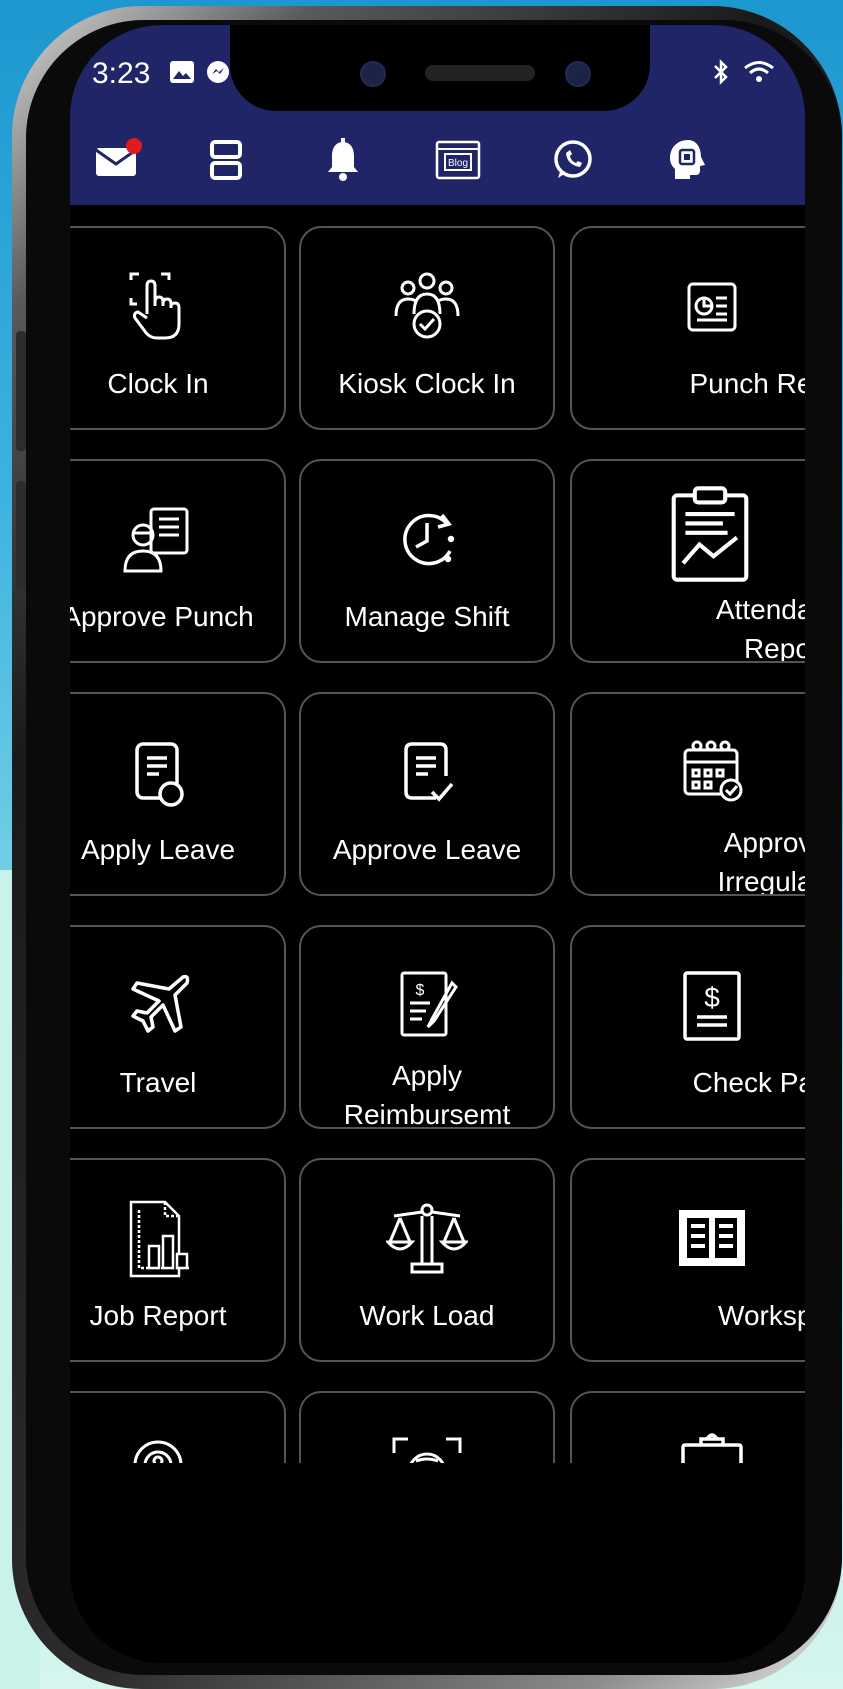 The width and height of the screenshot is (843, 1689). Describe the element at coordinates (427, 540) in the screenshot. I see `clock-rotate-icon` at that location.